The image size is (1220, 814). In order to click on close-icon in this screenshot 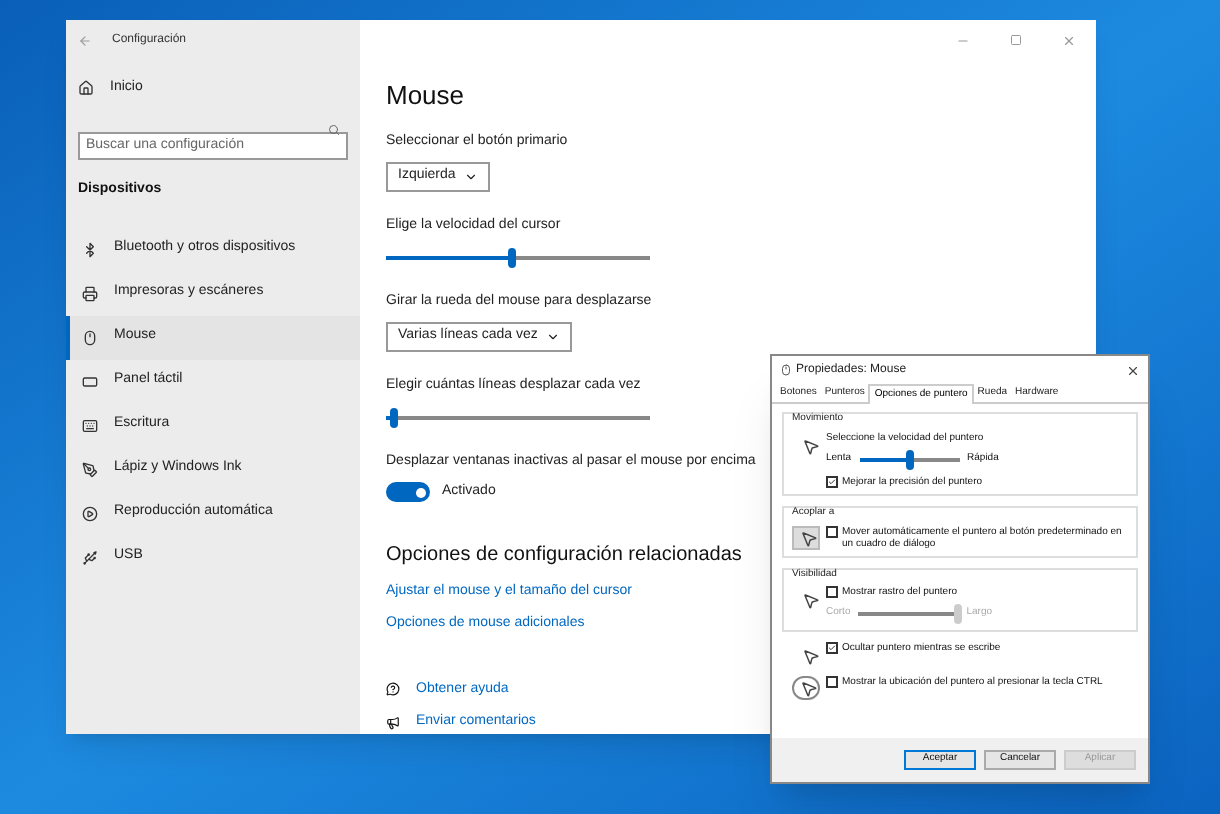, I will do `click(1133, 370)`.